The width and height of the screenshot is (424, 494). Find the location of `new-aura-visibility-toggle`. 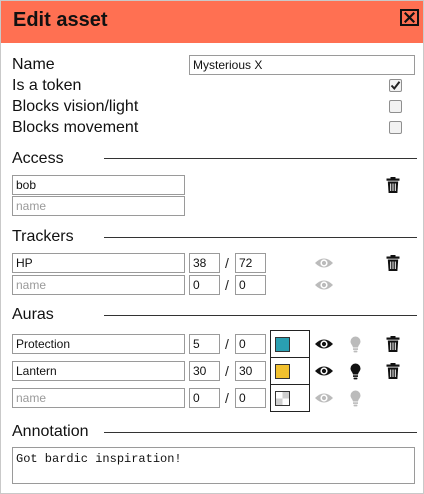

new-aura-visibility-toggle is located at coordinates (324, 398).